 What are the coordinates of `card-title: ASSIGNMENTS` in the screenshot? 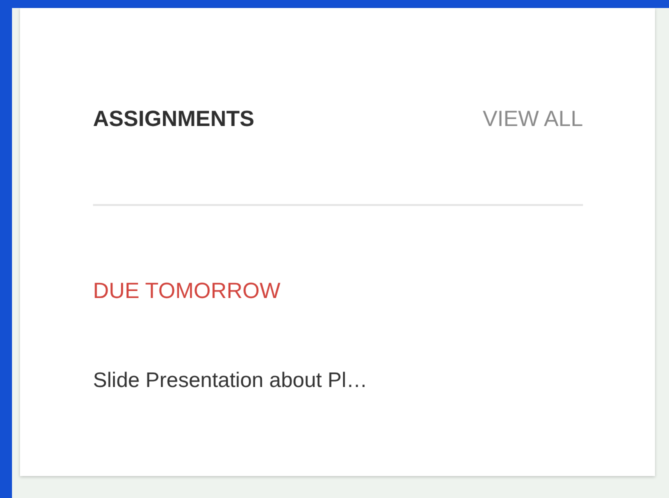 It's located at (173, 119).